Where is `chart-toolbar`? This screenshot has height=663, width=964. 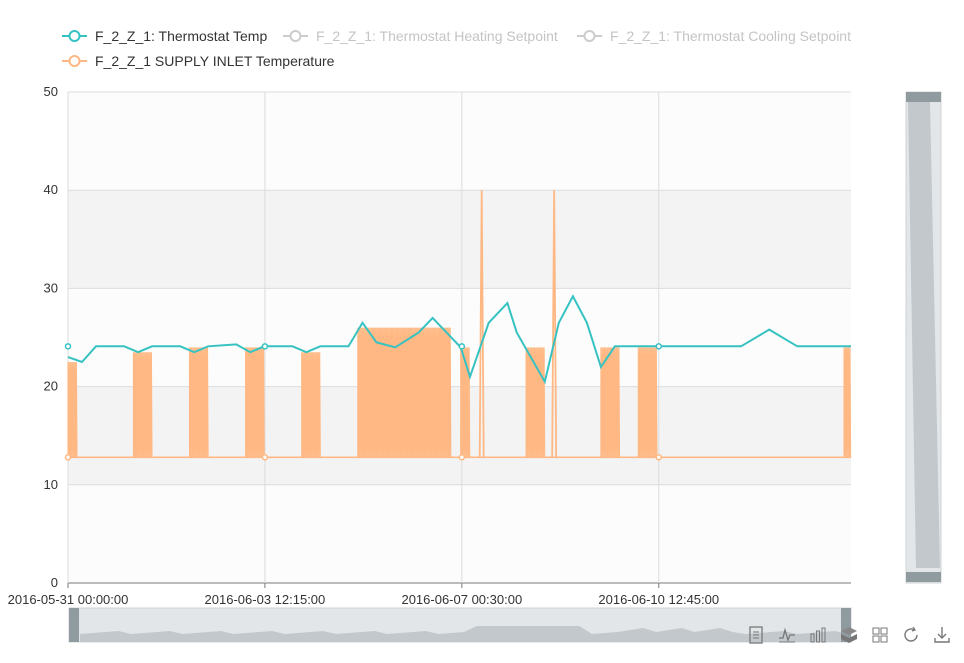
chart-toolbar is located at coordinates (849, 635).